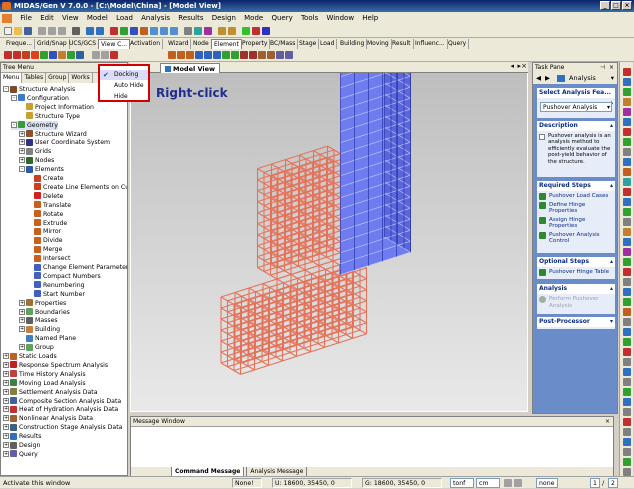 The image size is (634, 489). I want to click on view-left-icon, so click(26, 55).